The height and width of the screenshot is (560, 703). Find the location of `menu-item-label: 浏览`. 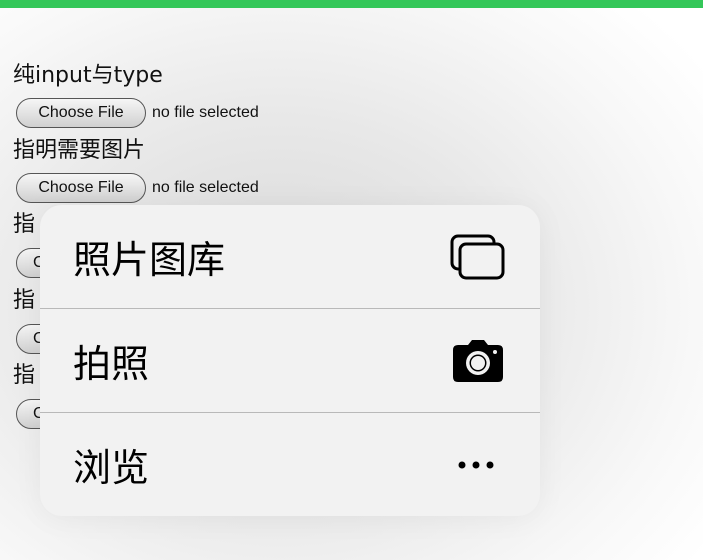

menu-item-label: 浏览 is located at coordinates (111, 468).